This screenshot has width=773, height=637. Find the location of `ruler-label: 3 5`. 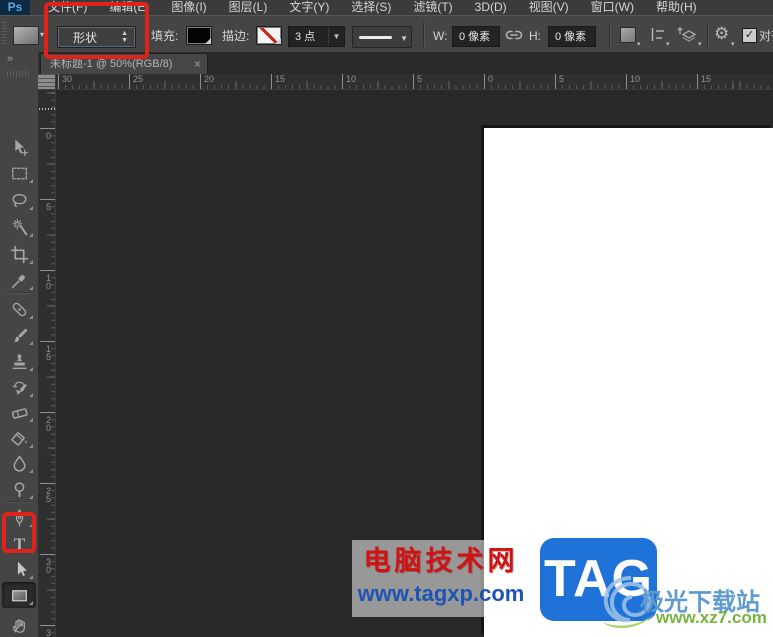

ruler-label: 3 5 is located at coordinates (48, 632).